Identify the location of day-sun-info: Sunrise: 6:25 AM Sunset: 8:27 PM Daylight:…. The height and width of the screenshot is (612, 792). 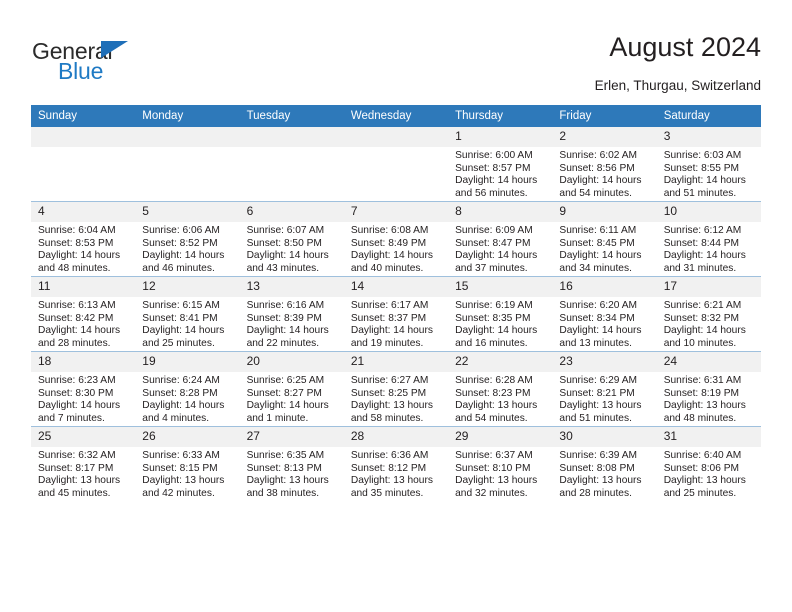
(292, 398).